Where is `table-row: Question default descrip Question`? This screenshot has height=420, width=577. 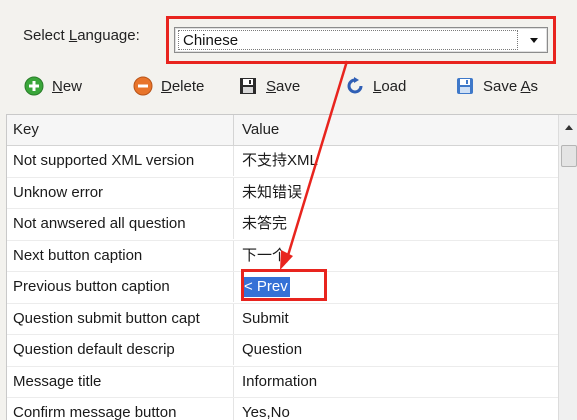 table-row: Question default descrip Question is located at coordinates (282, 351).